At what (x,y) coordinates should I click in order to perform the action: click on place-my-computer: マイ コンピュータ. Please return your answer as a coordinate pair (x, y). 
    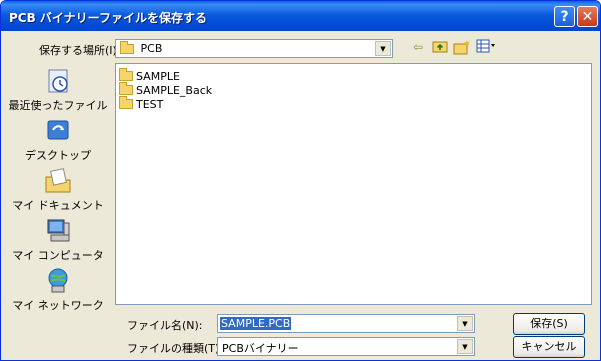
    Looking at the image, I should click on (58, 241).